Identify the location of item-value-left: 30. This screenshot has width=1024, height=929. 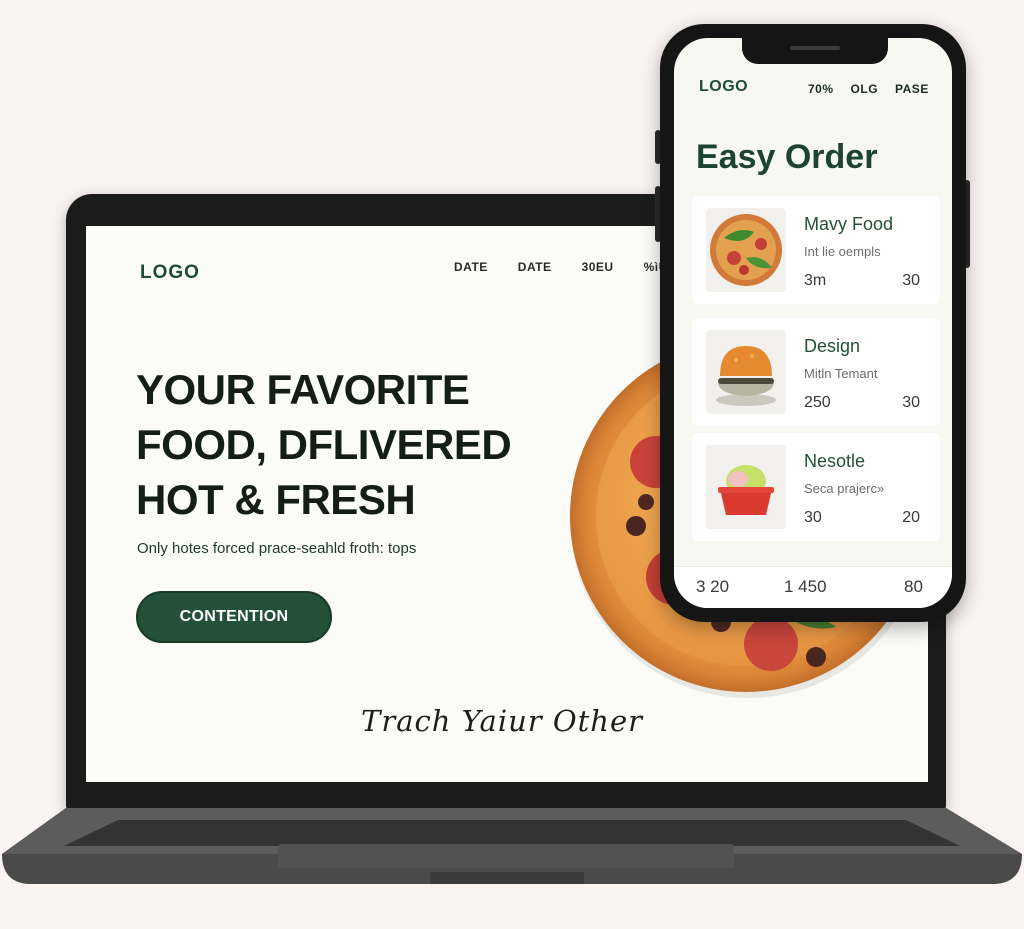
(813, 517).